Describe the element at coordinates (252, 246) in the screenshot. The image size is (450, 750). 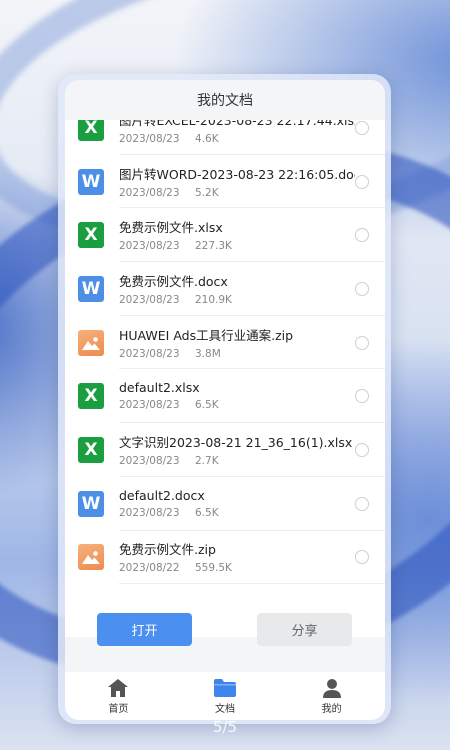
I see `file-meta: 2023/08/23 227.3K` at that location.